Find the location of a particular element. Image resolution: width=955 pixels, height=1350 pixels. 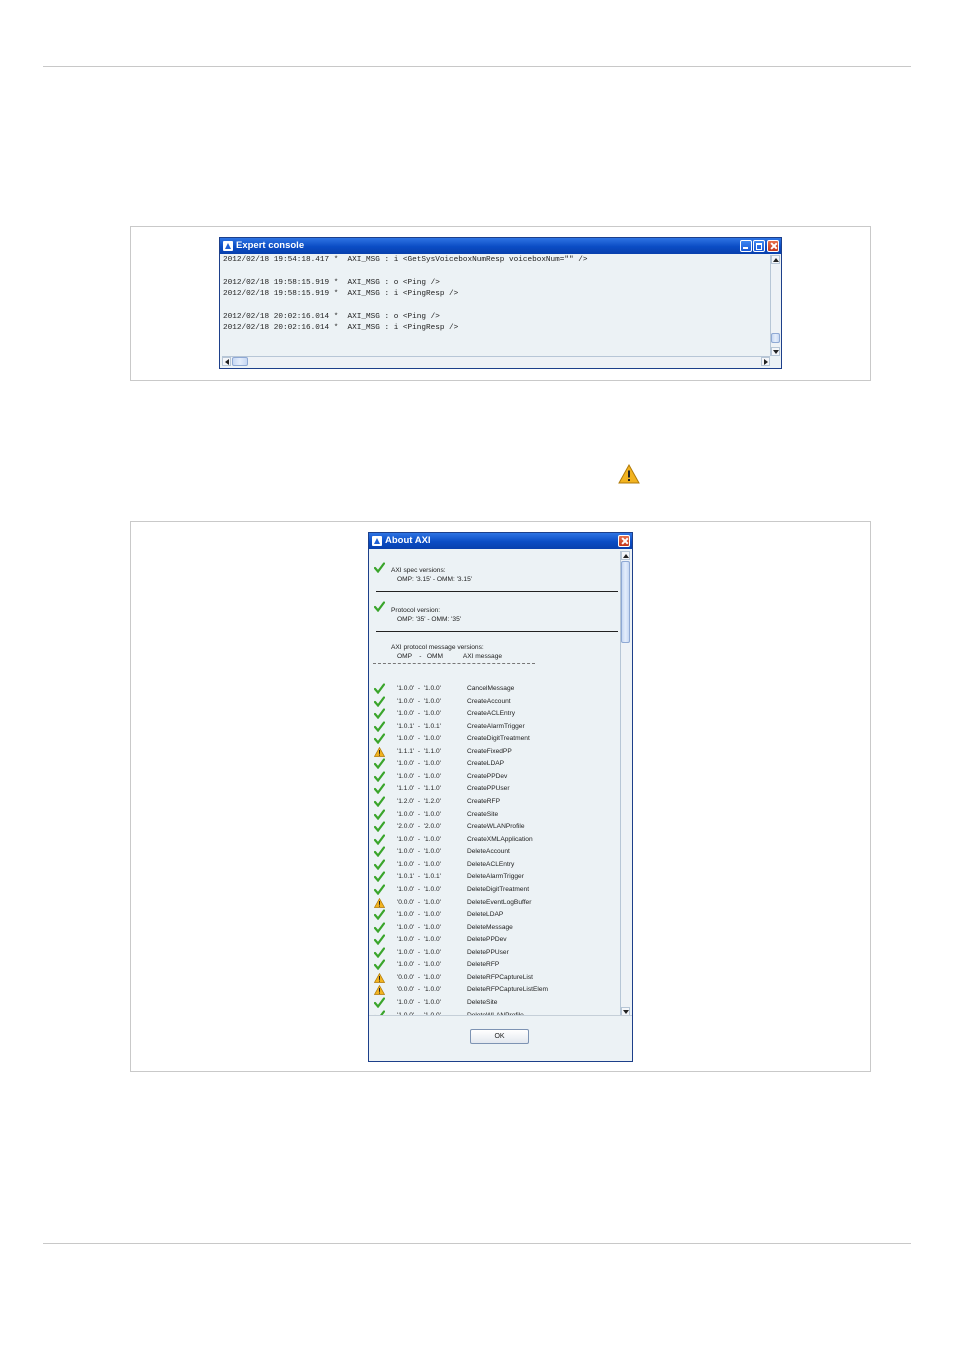

scroll-left-arrow-icon is located at coordinates (226, 361).